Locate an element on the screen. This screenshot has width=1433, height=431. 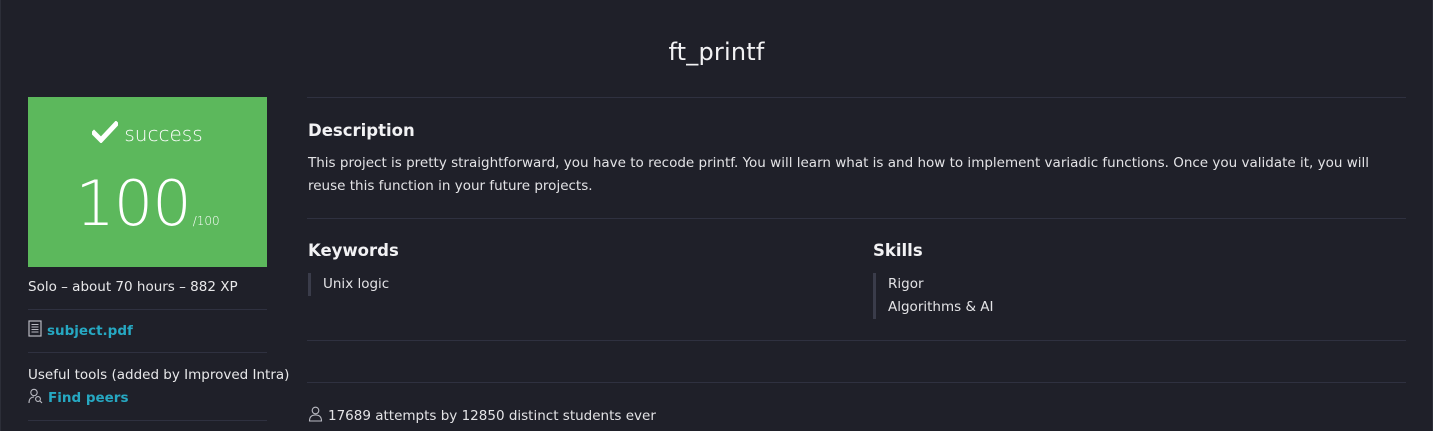
skills-heading: Skills is located at coordinates (898, 250).